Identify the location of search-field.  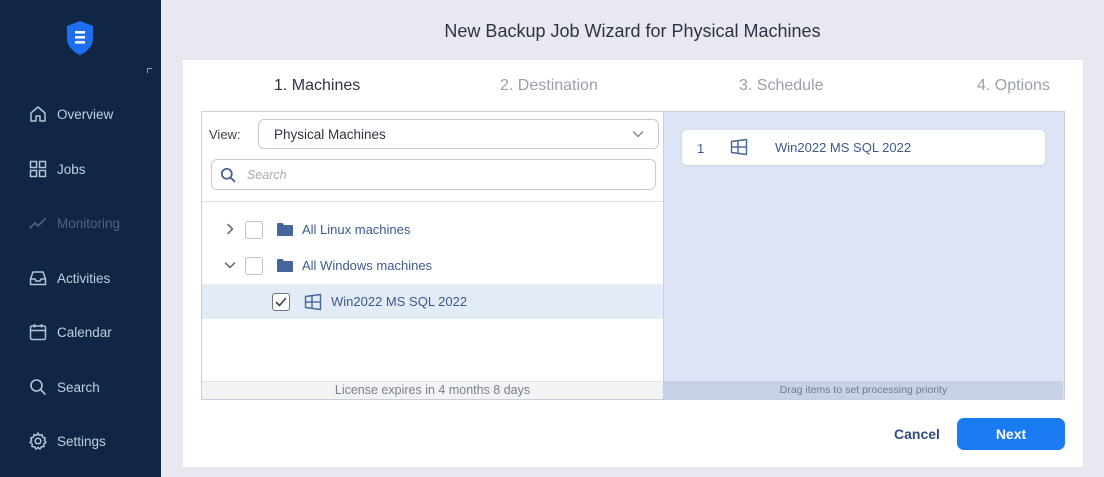
(433, 174).